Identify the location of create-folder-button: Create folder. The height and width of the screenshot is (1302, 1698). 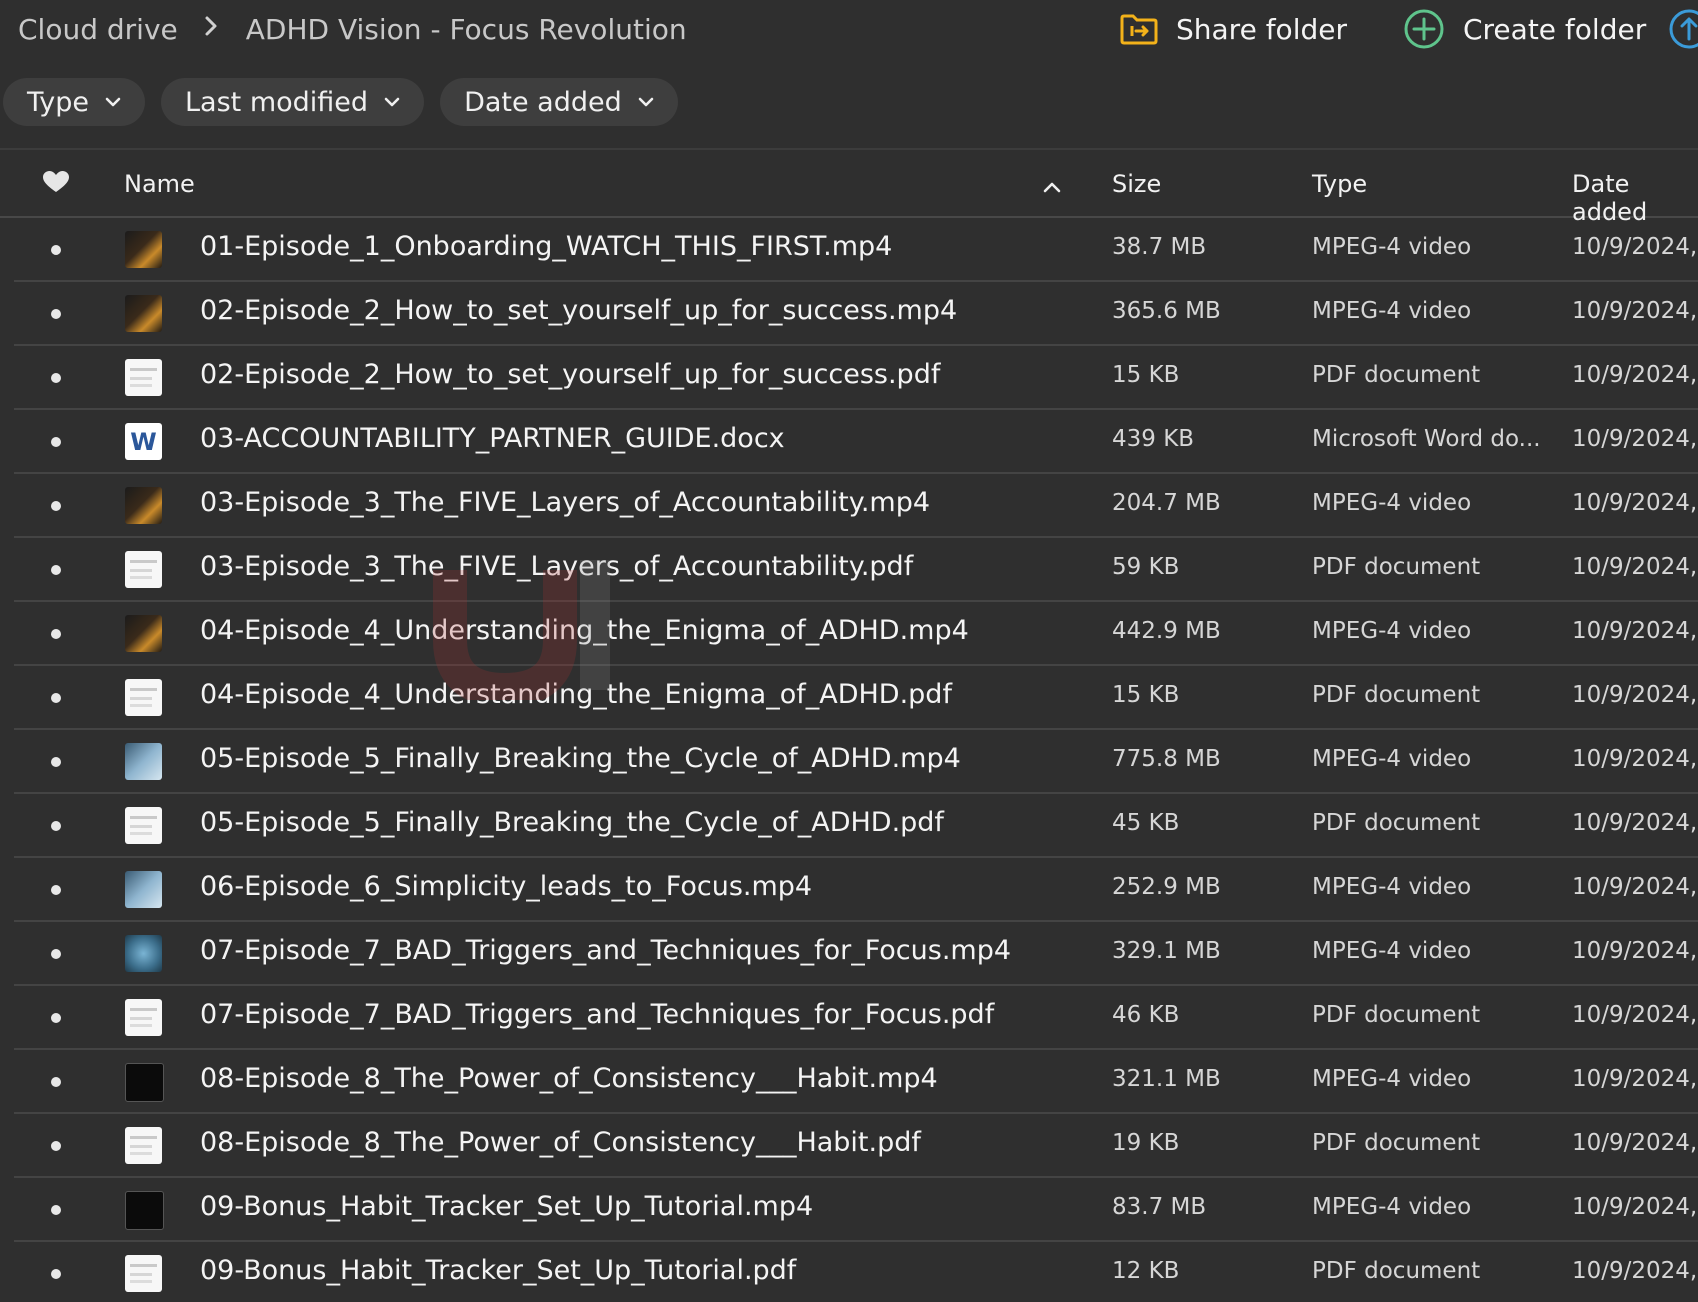
(1524, 29).